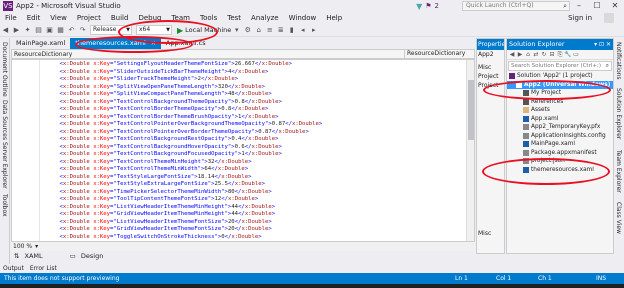 The width and height of the screenshot is (624, 288). Describe the element at coordinates (597, 6) in the screenshot. I see `maximize-button: ☐` at that location.